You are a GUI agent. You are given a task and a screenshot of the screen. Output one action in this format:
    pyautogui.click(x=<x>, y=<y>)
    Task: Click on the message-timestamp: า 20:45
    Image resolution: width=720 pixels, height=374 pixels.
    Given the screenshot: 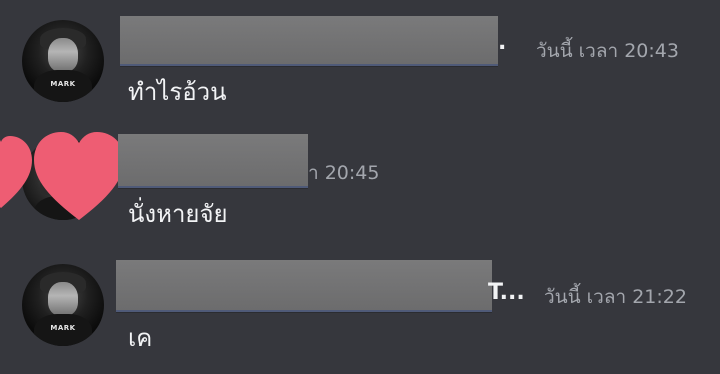 What is the action you would take?
    pyautogui.click(x=344, y=173)
    